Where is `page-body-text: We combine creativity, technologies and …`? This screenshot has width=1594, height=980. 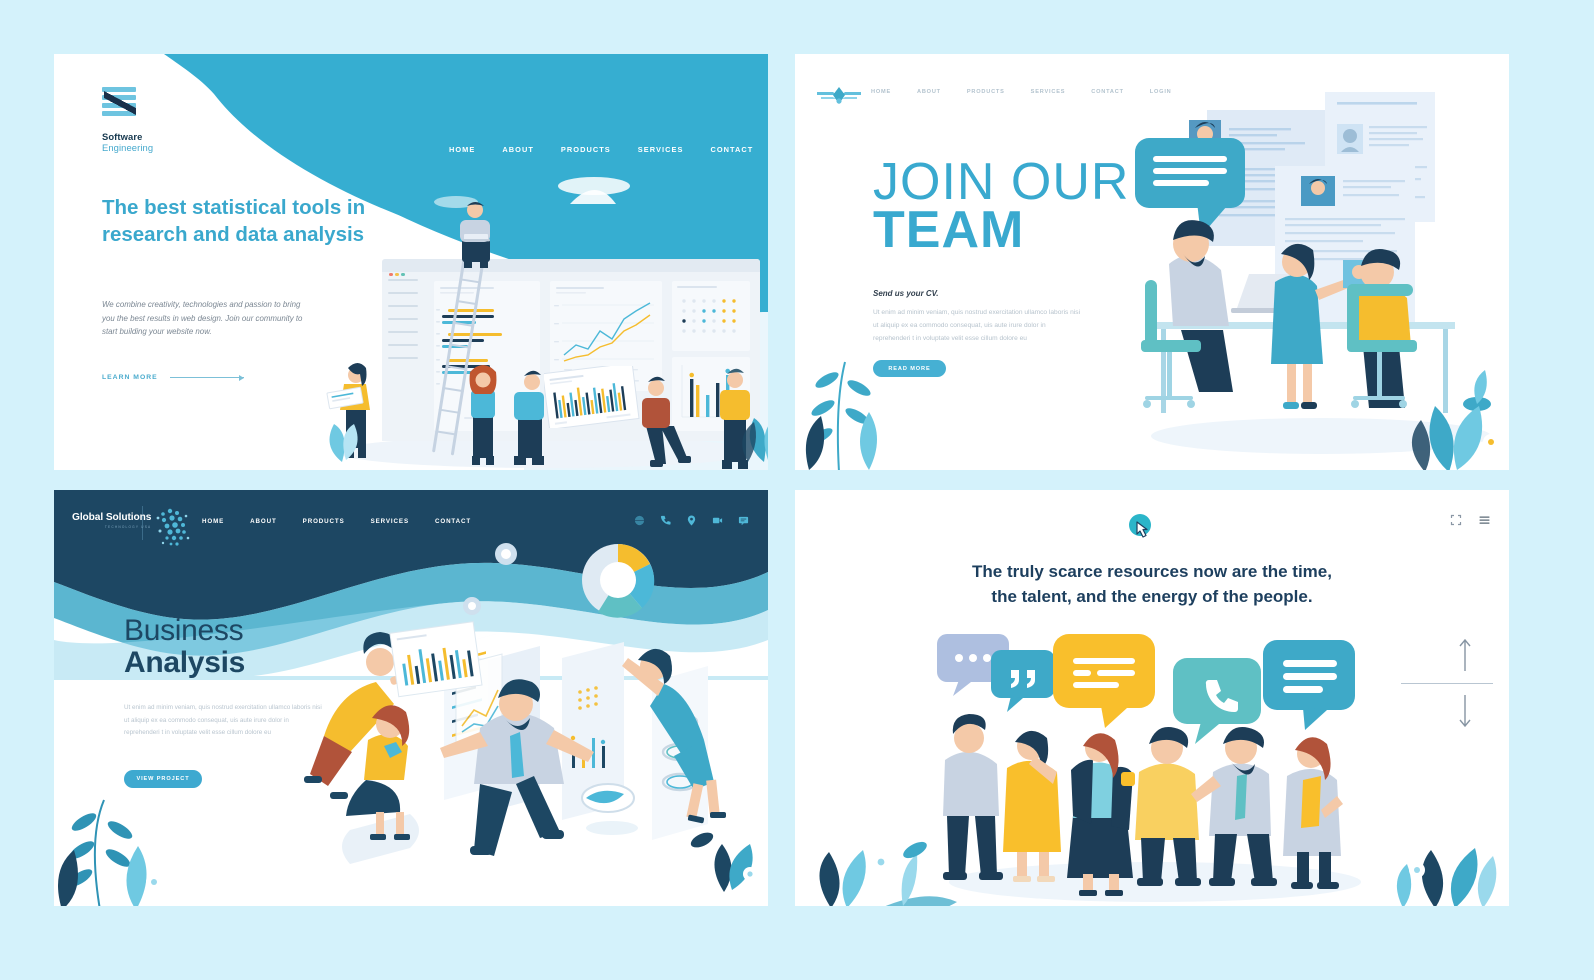 page-body-text: We combine creativity, technologies and … is located at coordinates (202, 318).